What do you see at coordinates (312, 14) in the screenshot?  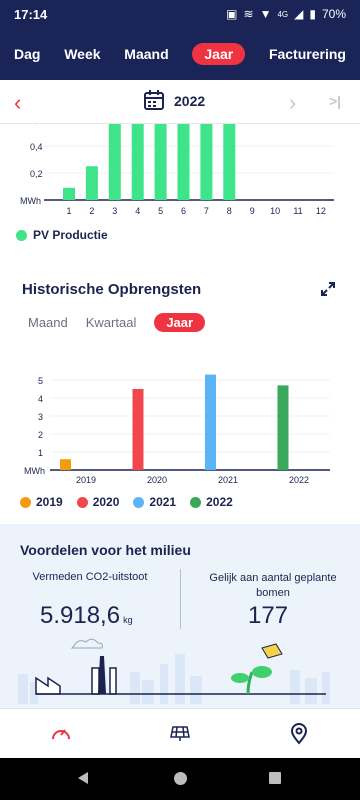 I see `battery-icon: ▮` at bounding box center [312, 14].